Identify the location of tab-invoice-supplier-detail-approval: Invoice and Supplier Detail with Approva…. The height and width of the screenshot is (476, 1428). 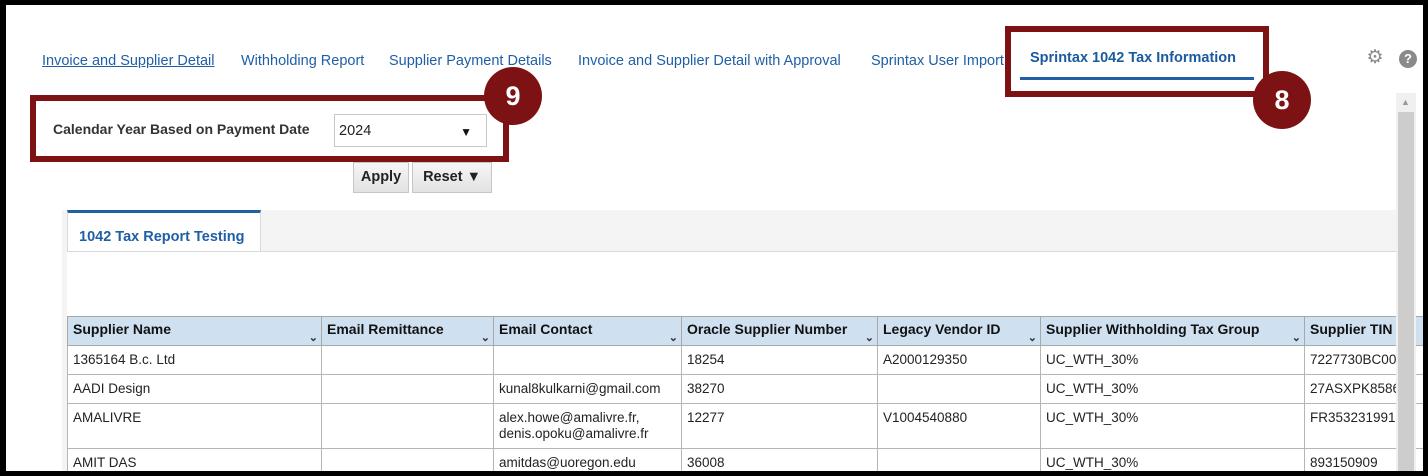
(709, 61).